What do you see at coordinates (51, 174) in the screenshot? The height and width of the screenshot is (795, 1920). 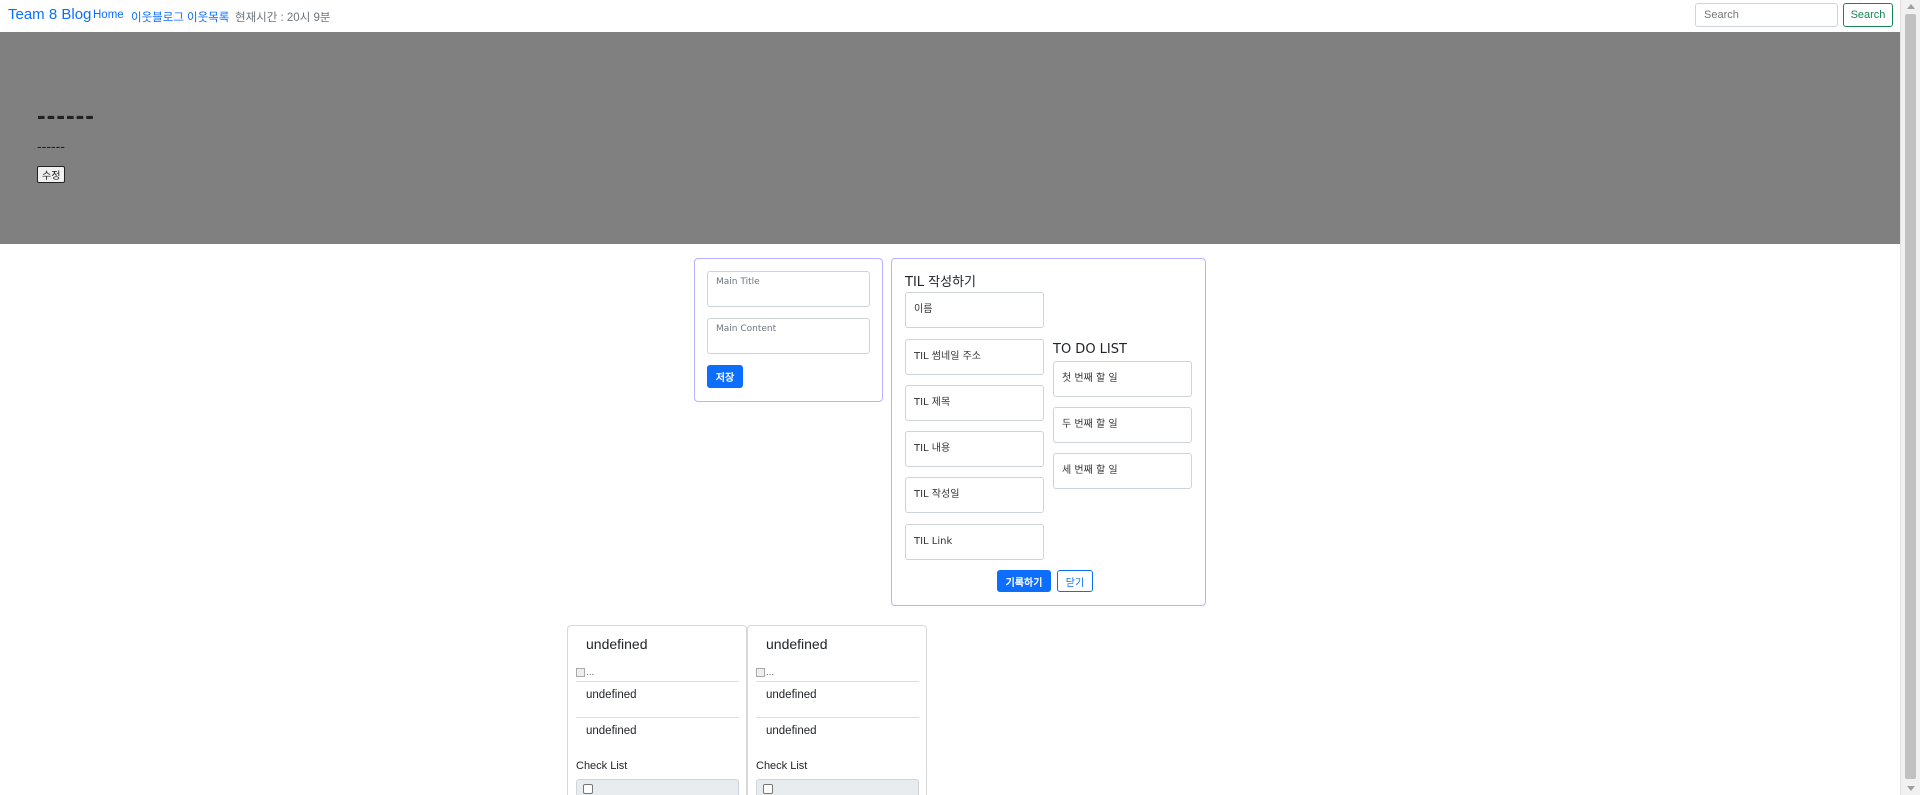 I see `edit-button: 수정` at bounding box center [51, 174].